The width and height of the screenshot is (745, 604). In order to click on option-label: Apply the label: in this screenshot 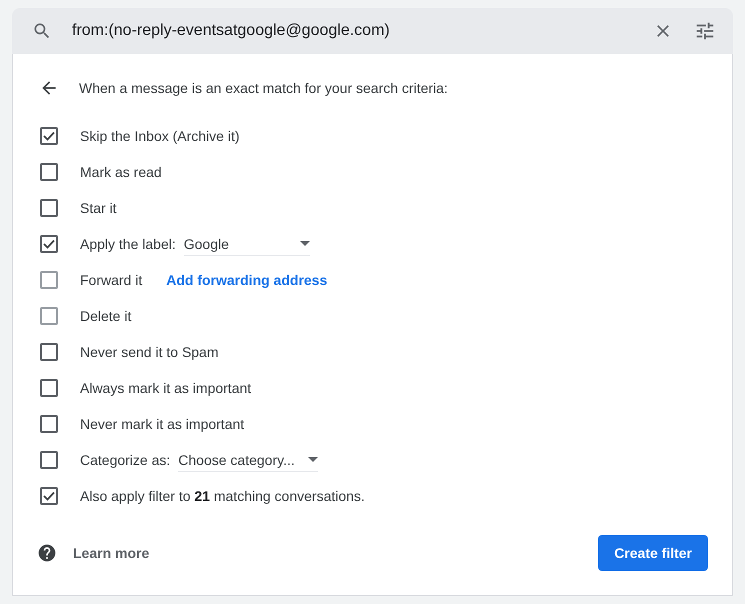, I will do `click(128, 244)`.